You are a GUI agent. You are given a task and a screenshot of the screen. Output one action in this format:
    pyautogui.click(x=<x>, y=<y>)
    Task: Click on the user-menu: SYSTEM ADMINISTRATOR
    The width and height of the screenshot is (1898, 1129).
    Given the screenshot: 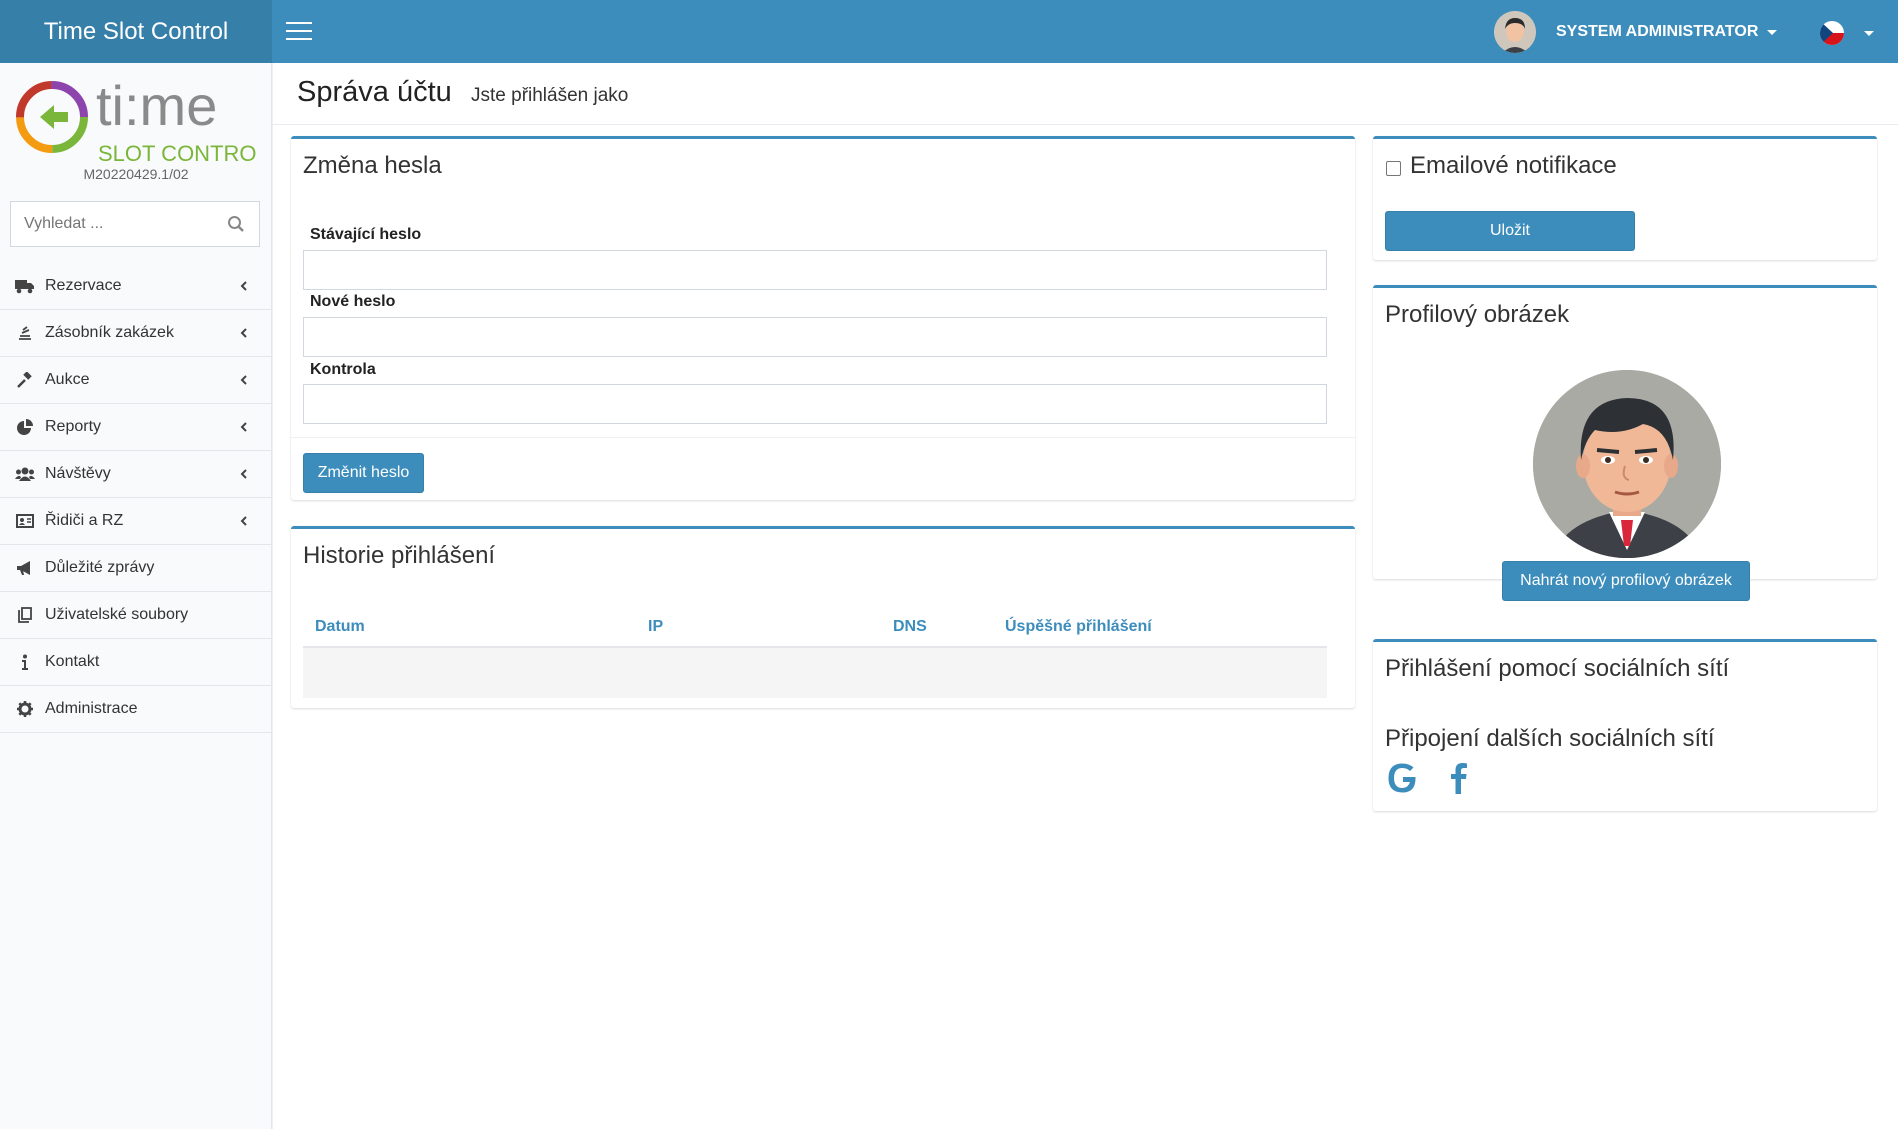 What is the action you would take?
    pyautogui.click(x=1636, y=32)
    